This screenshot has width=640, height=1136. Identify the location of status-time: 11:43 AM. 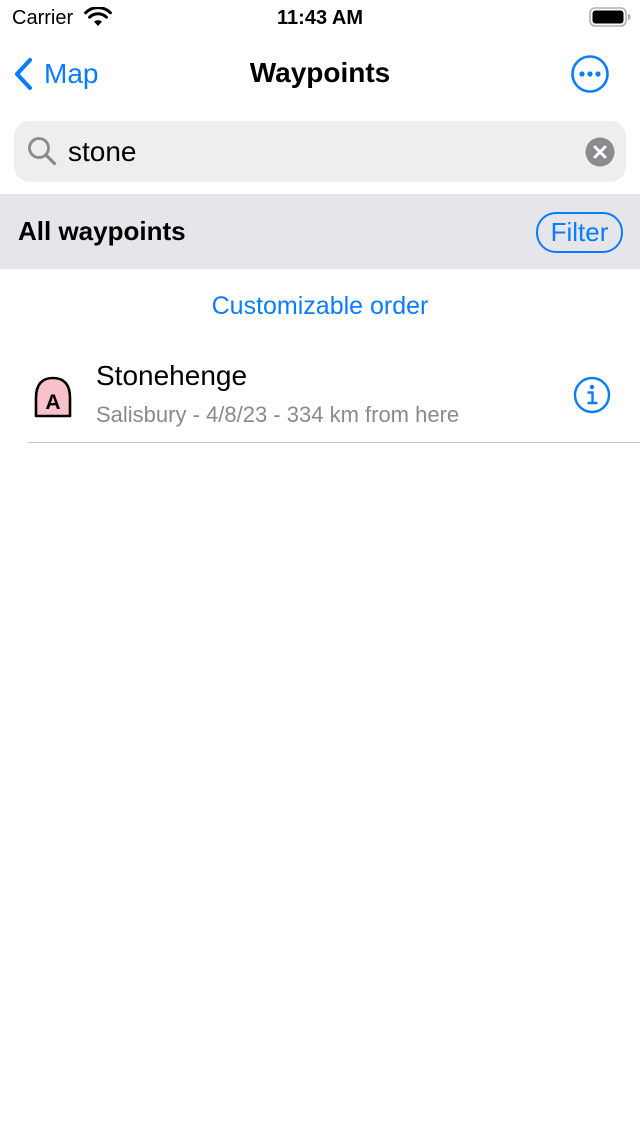
(320, 18).